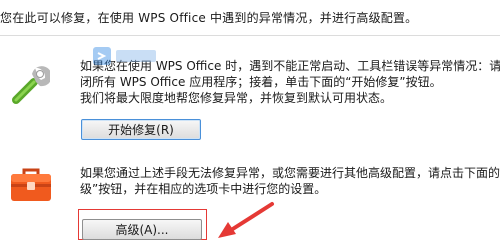 The image size is (500, 247). I want to click on start-repair-button: 开始修复(R), so click(141, 129).